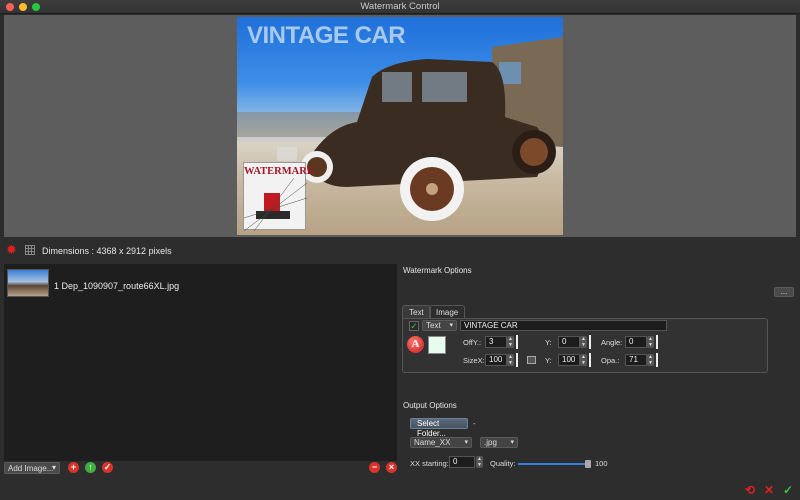  I want to click on file-thumbnail, so click(28, 283).